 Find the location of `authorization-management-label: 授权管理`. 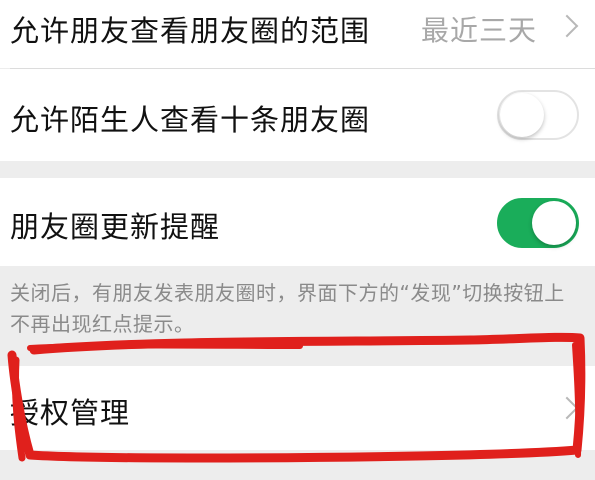

authorization-management-label: 授权管理 is located at coordinates (70, 413).